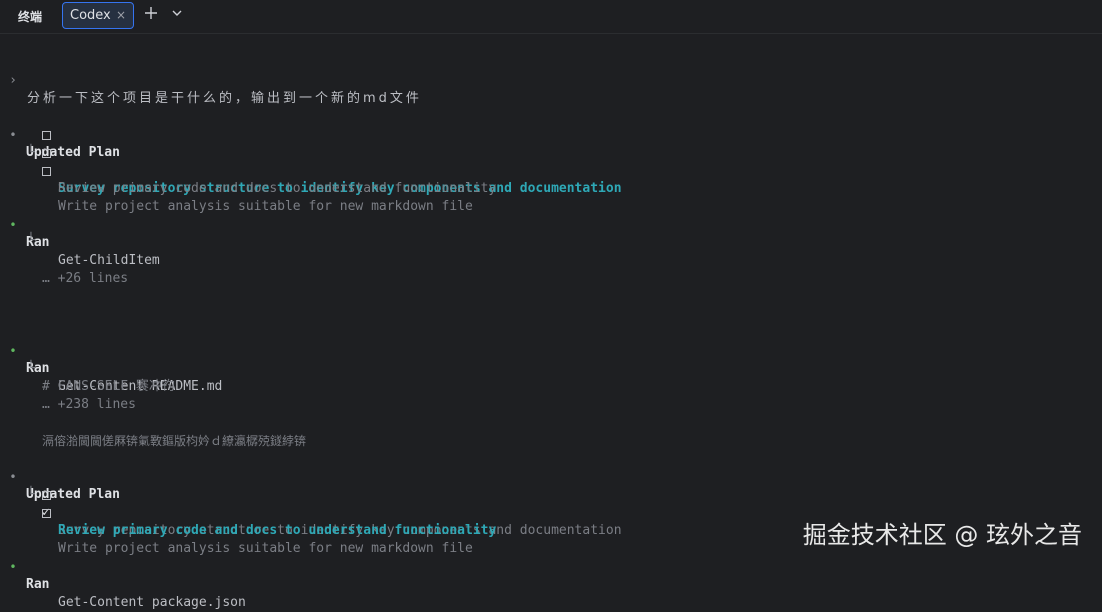  What do you see at coordinates (942, 535) in the screenshot?
I see `watermark: 掘金技术社区 @ 玹外之音` at bounding box center [942, 535].